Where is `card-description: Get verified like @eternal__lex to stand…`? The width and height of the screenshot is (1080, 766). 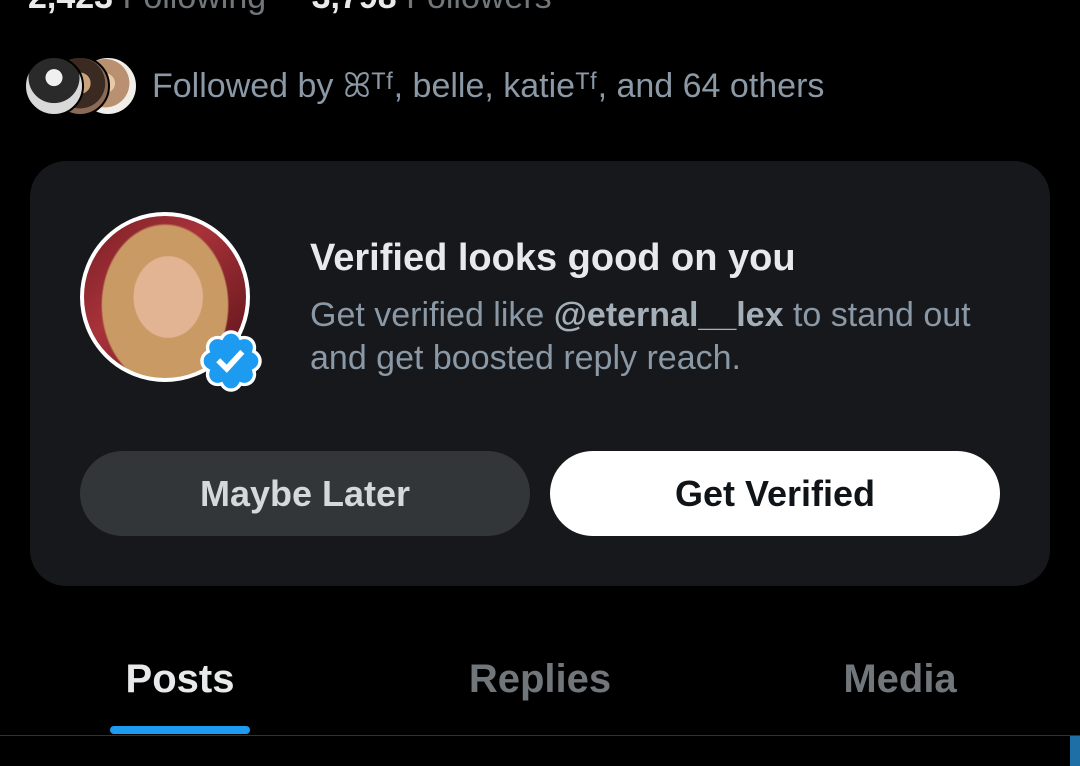
card-description: Get verified like @eternal__lex to stand… is located at coordinates (670, 337).